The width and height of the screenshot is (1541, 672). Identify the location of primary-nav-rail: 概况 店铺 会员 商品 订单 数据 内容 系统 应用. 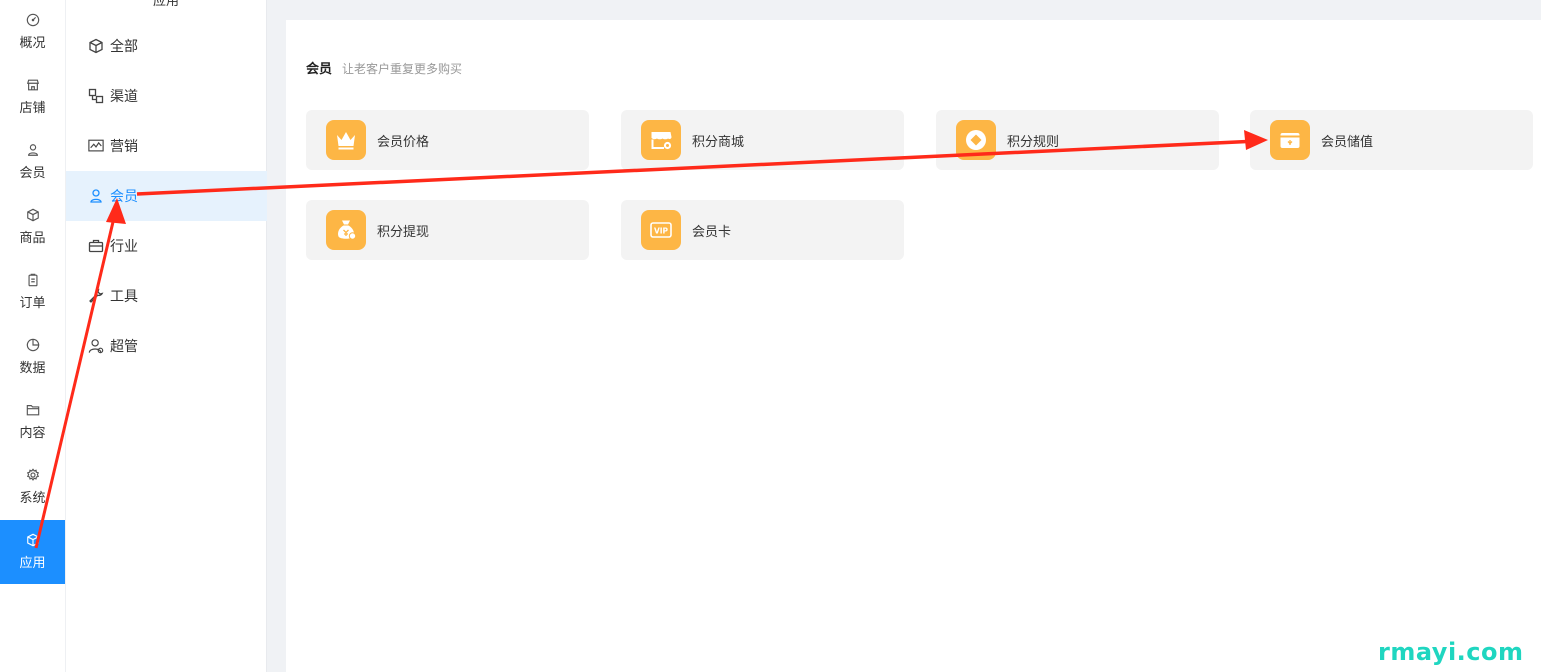
(32, 336).